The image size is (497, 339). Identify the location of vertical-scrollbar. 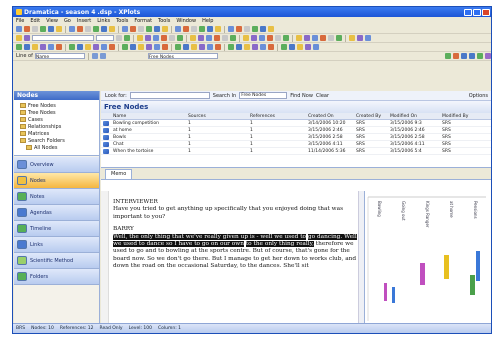
(361, 258).